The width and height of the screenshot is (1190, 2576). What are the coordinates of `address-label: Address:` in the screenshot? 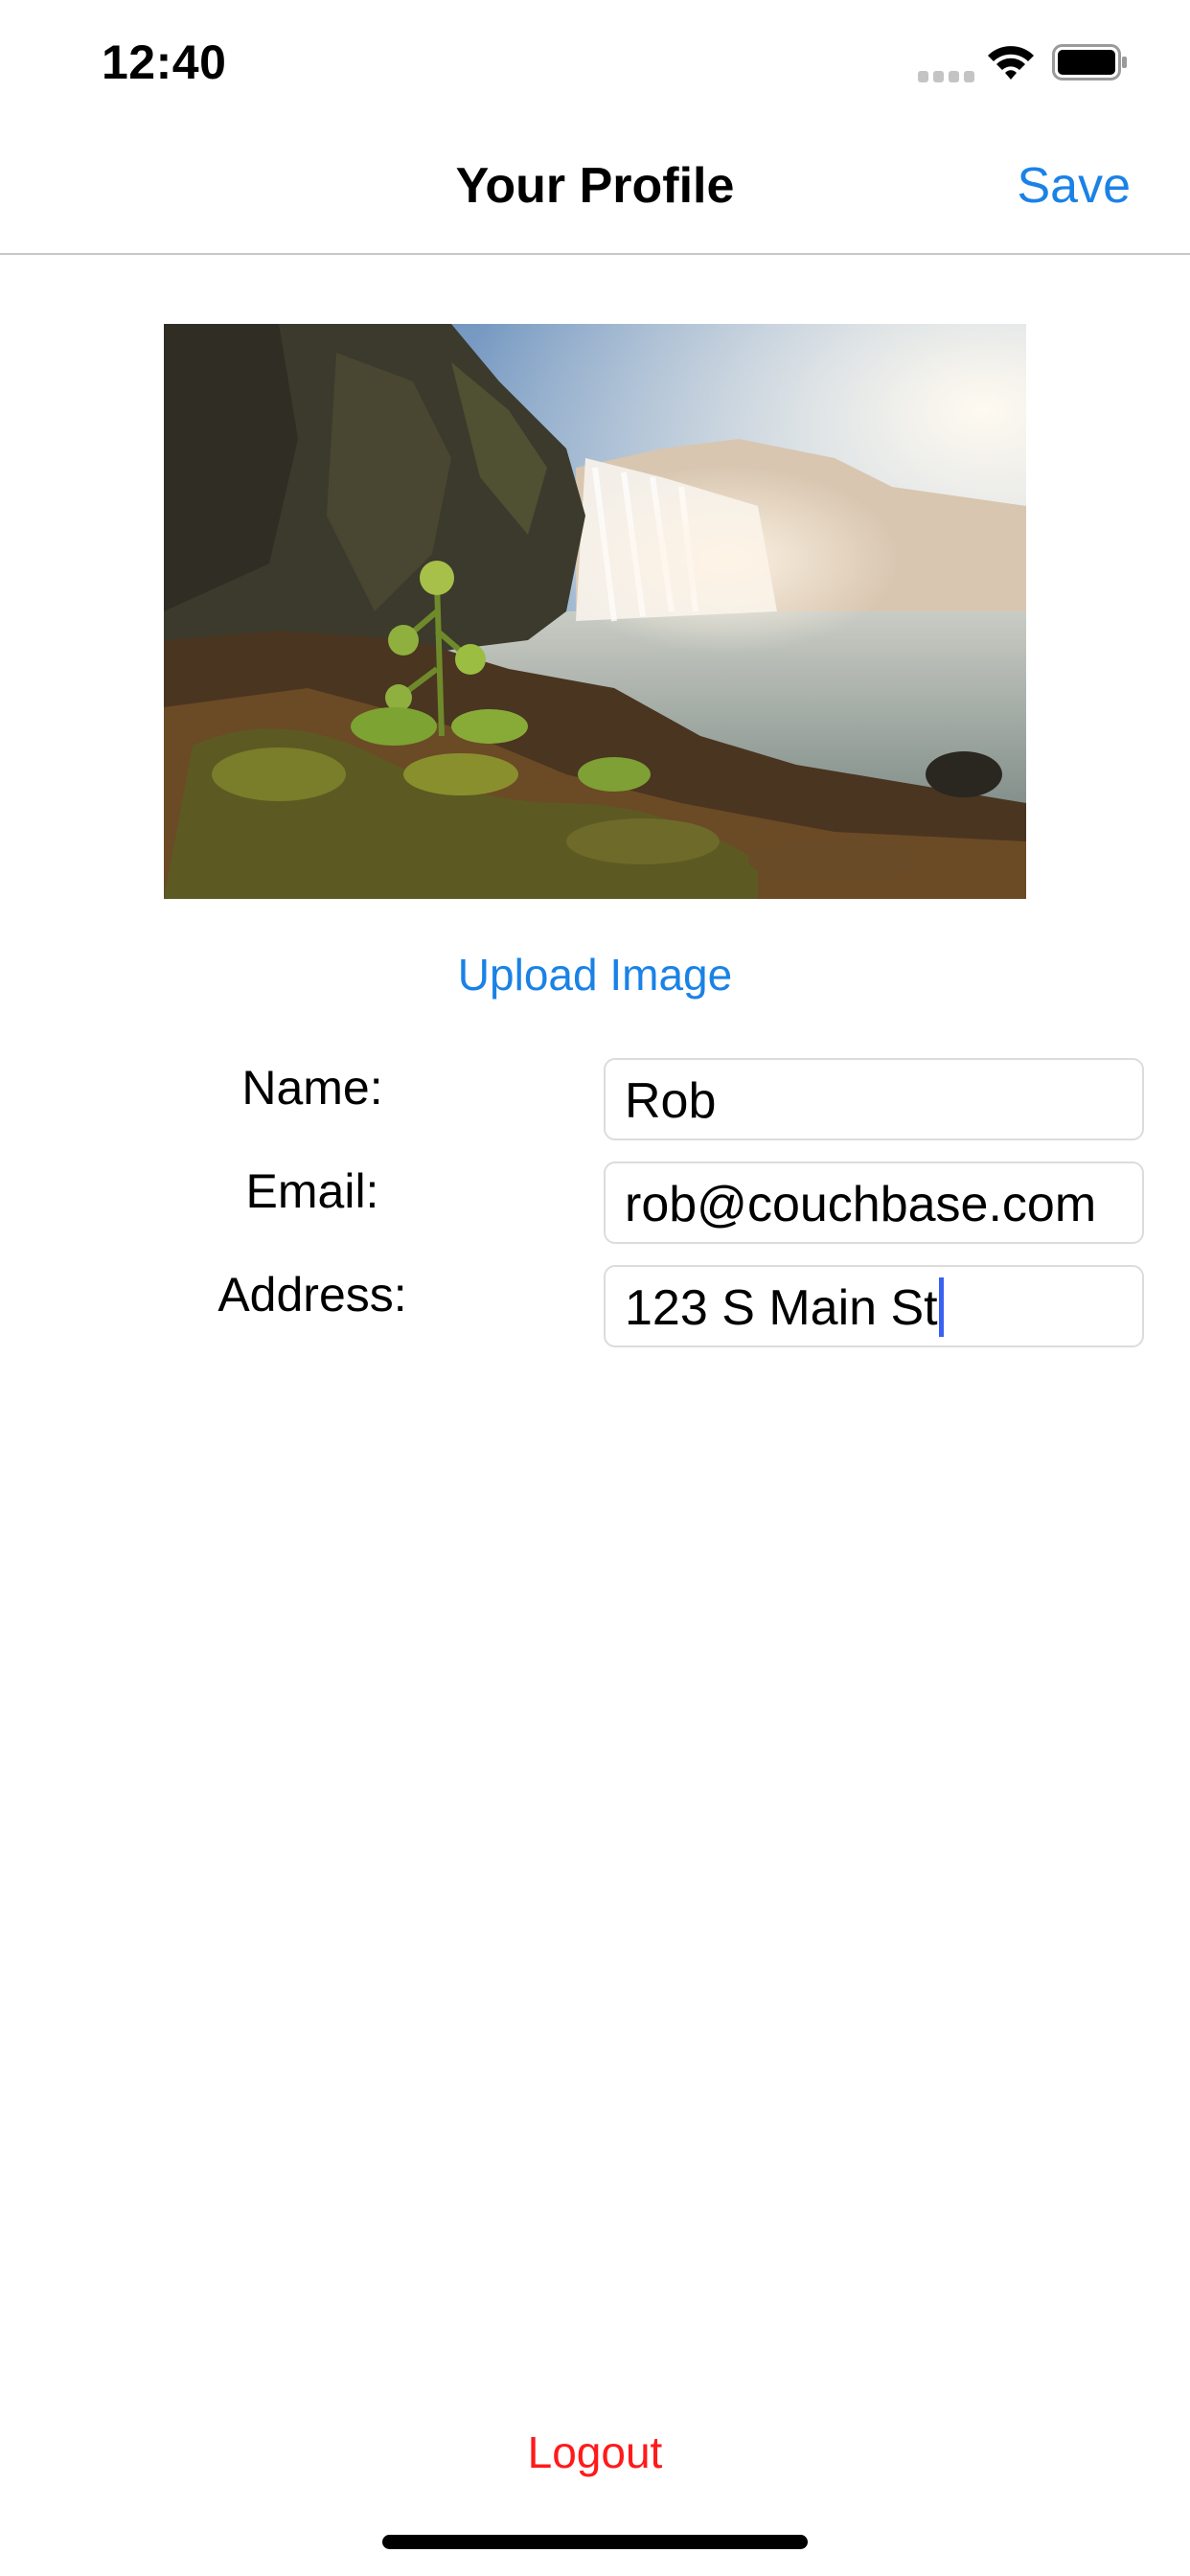 It's located at (312, 1295).